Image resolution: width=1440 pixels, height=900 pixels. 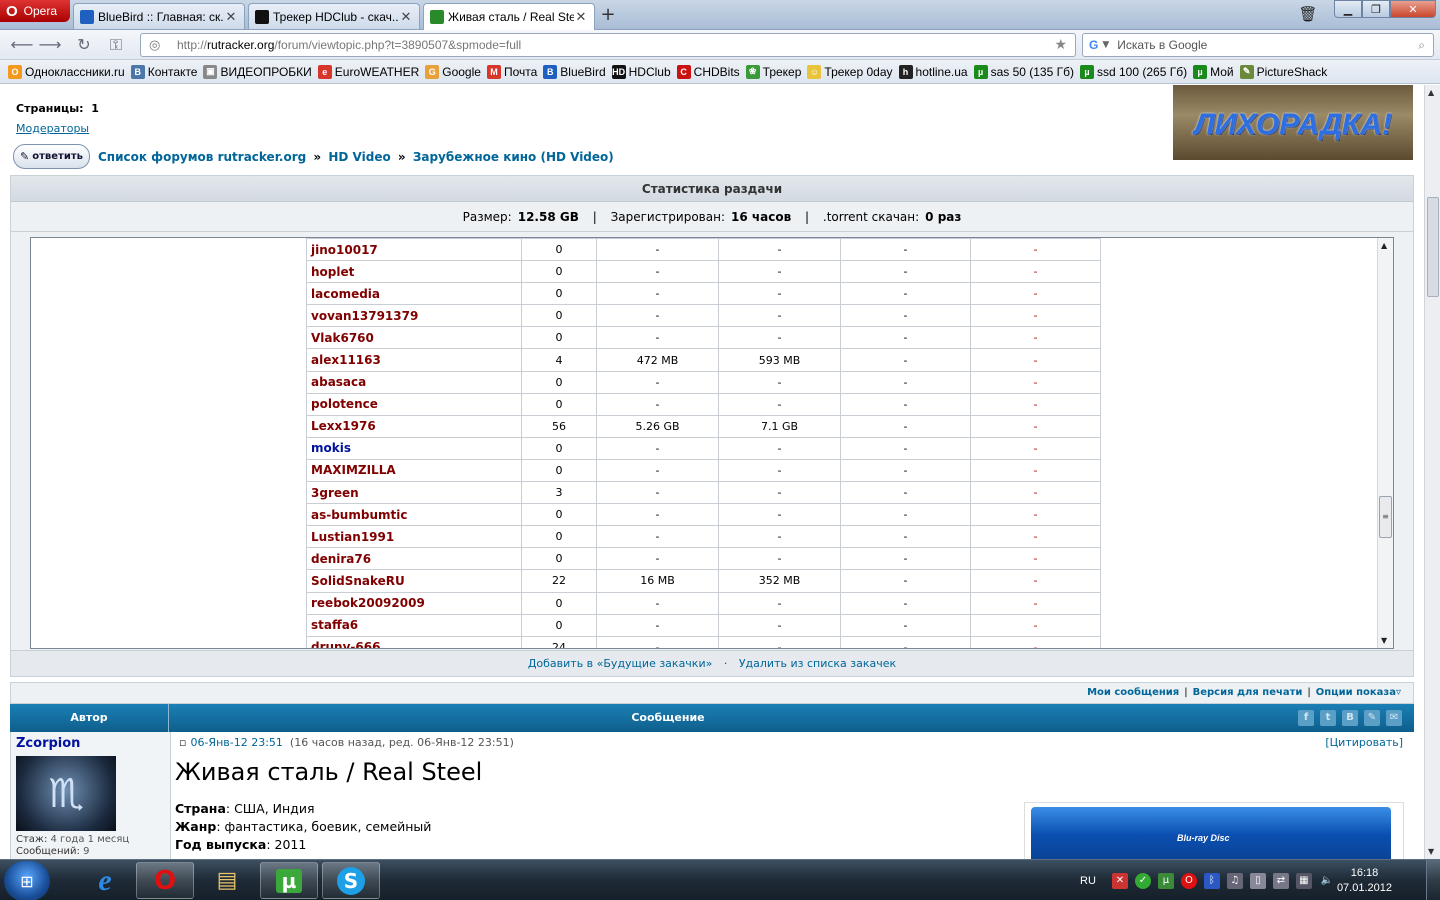 What do you see at coordinates (414, 250) in the screenshot?
I see `peer-name: jino10017` at bounding box center [414, 250].